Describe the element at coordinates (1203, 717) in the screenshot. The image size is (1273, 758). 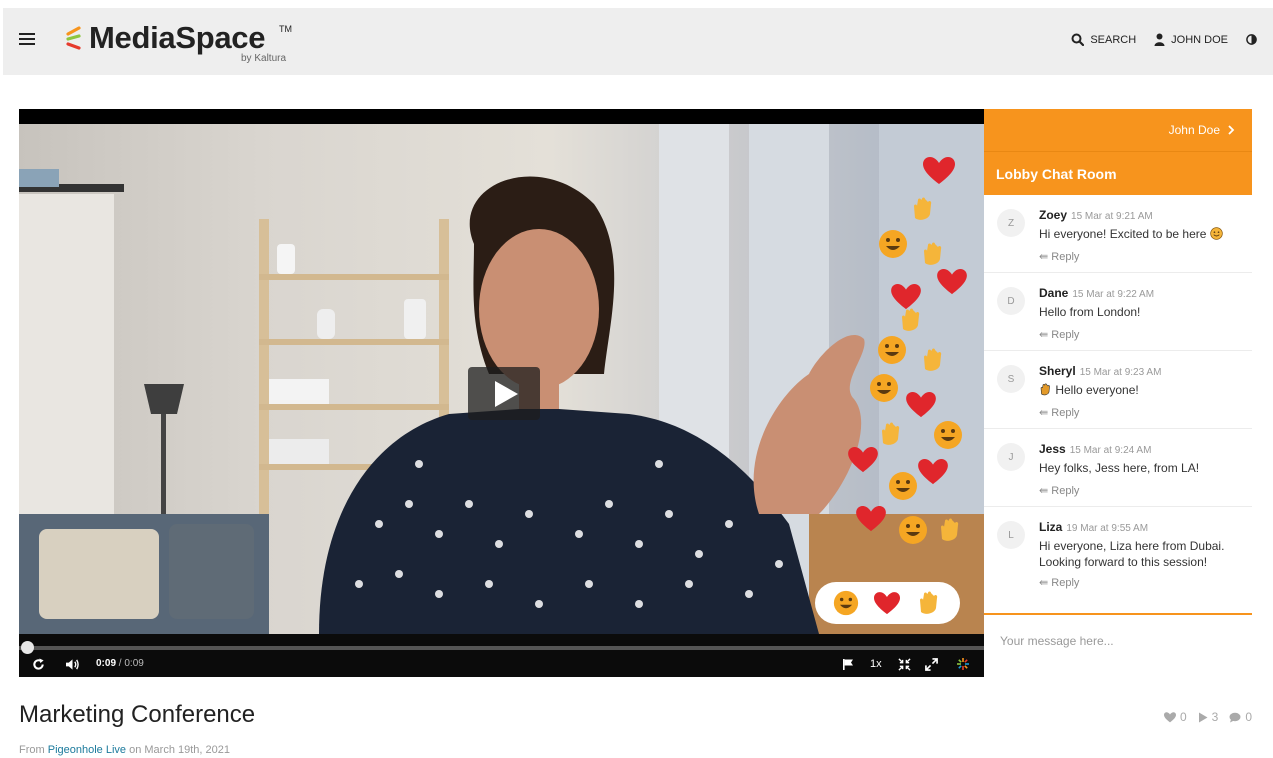
I see `play-count-icon` at that location.